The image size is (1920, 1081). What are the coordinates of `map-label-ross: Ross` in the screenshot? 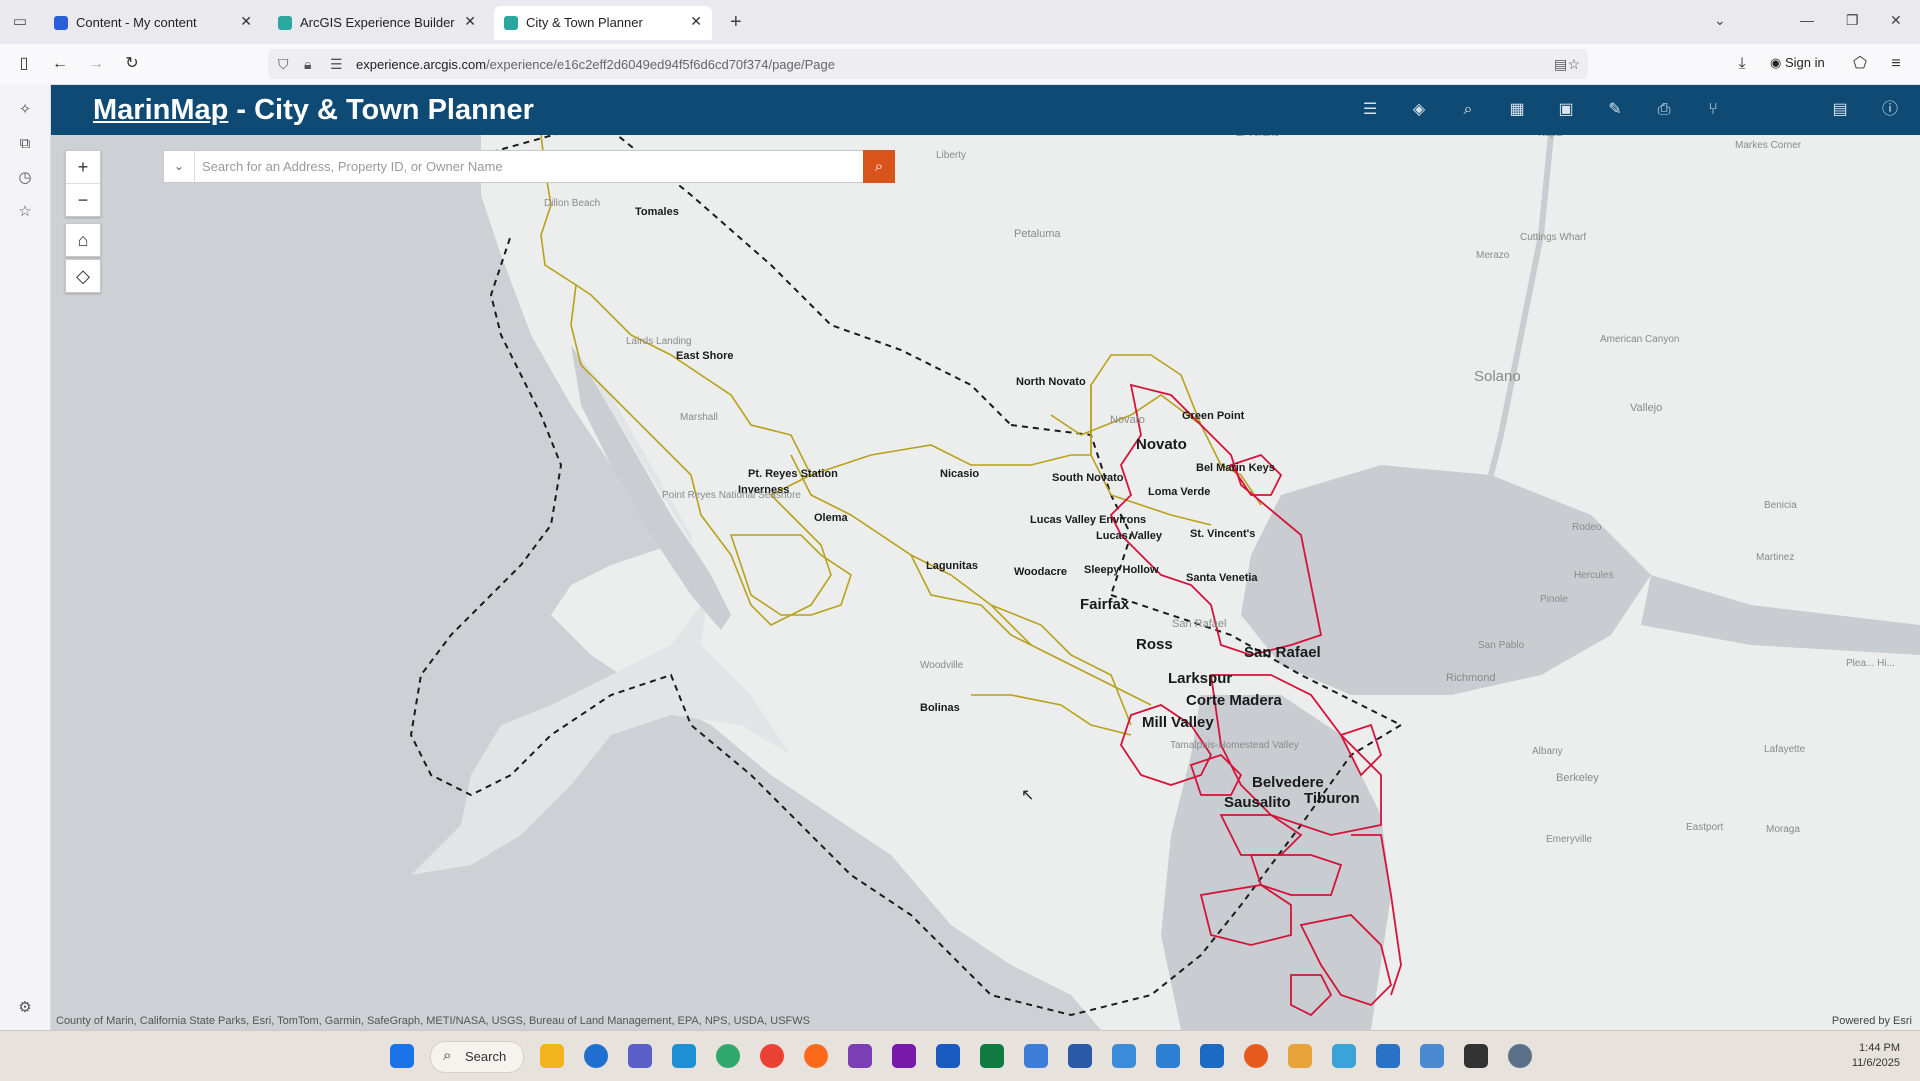 It's located at (1154, 644).